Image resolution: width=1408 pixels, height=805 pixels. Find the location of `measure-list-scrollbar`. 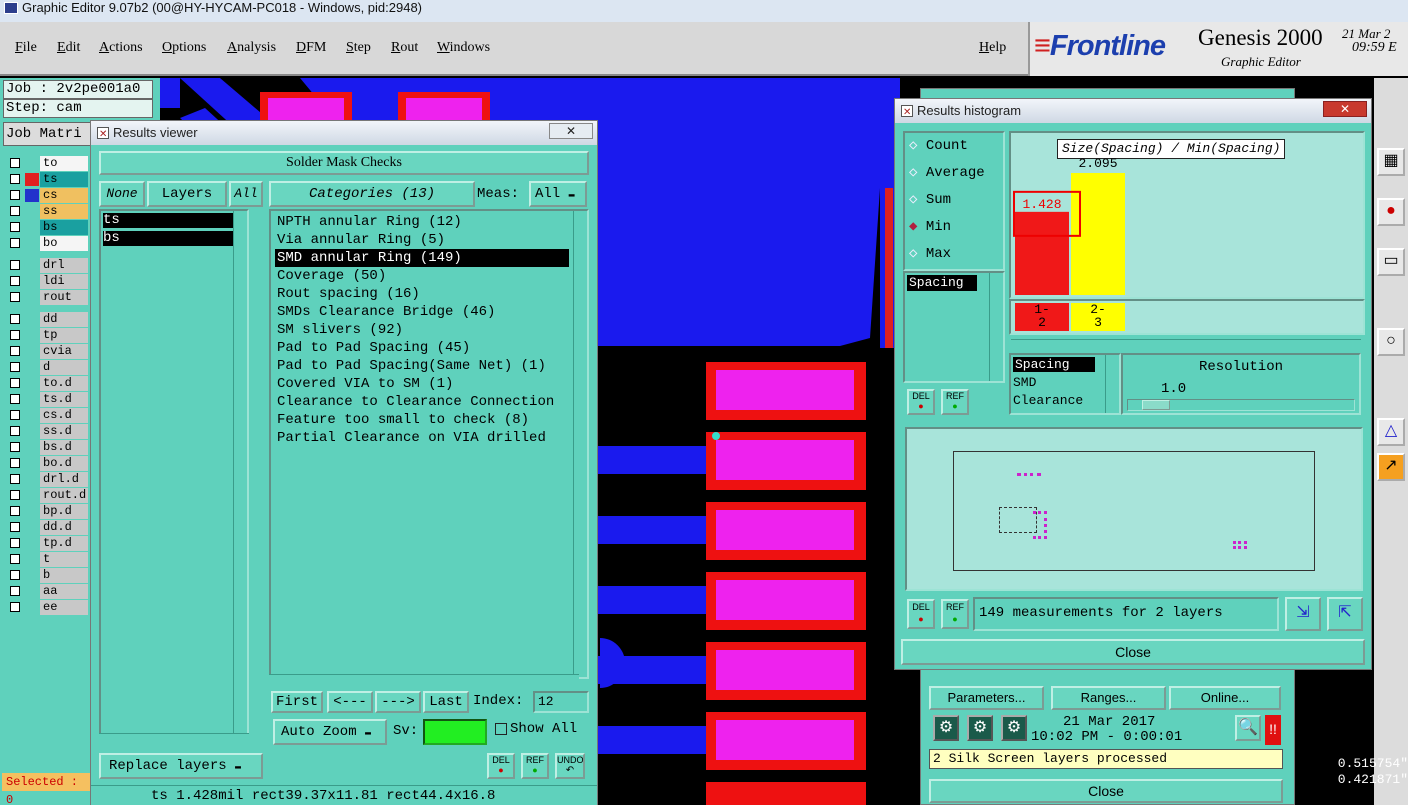

measure-list-scrollbar is located at coordinates (996, 327).